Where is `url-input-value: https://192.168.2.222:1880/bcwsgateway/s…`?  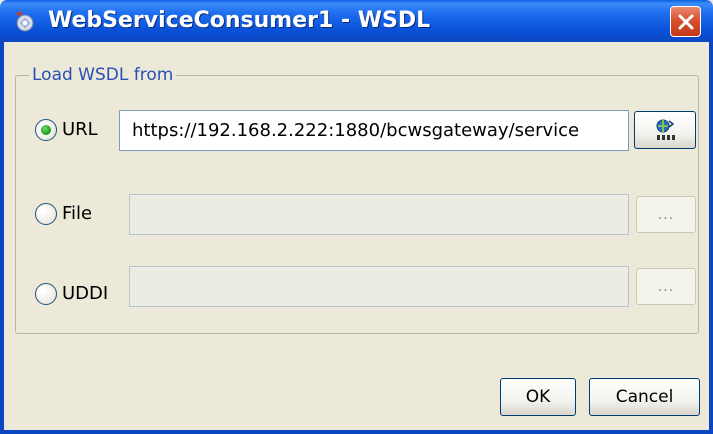 url-input-value: https://192.168.2.222:1880/bcwsgateway/s… is located at coordinates (356, 130).